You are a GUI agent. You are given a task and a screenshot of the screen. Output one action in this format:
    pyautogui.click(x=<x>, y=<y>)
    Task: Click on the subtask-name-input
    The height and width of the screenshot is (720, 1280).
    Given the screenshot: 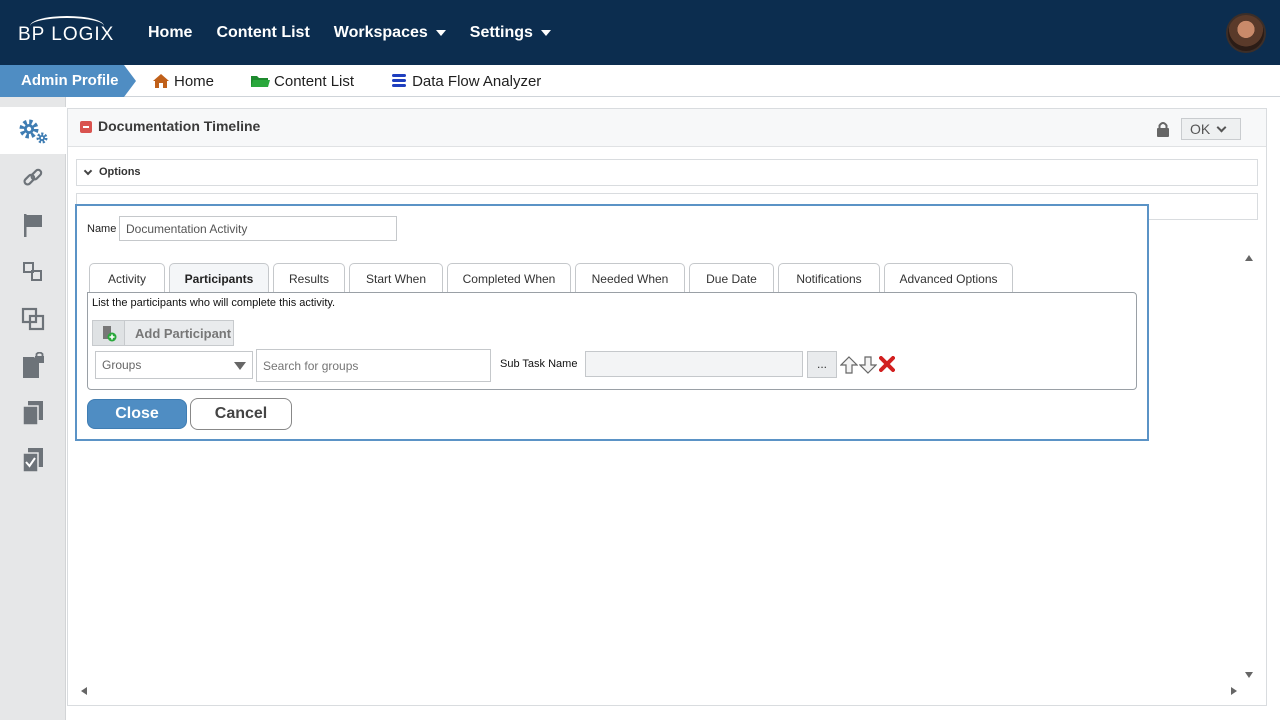 What is the action you would take?
    pyautogui.click(x=694, y=364)
    